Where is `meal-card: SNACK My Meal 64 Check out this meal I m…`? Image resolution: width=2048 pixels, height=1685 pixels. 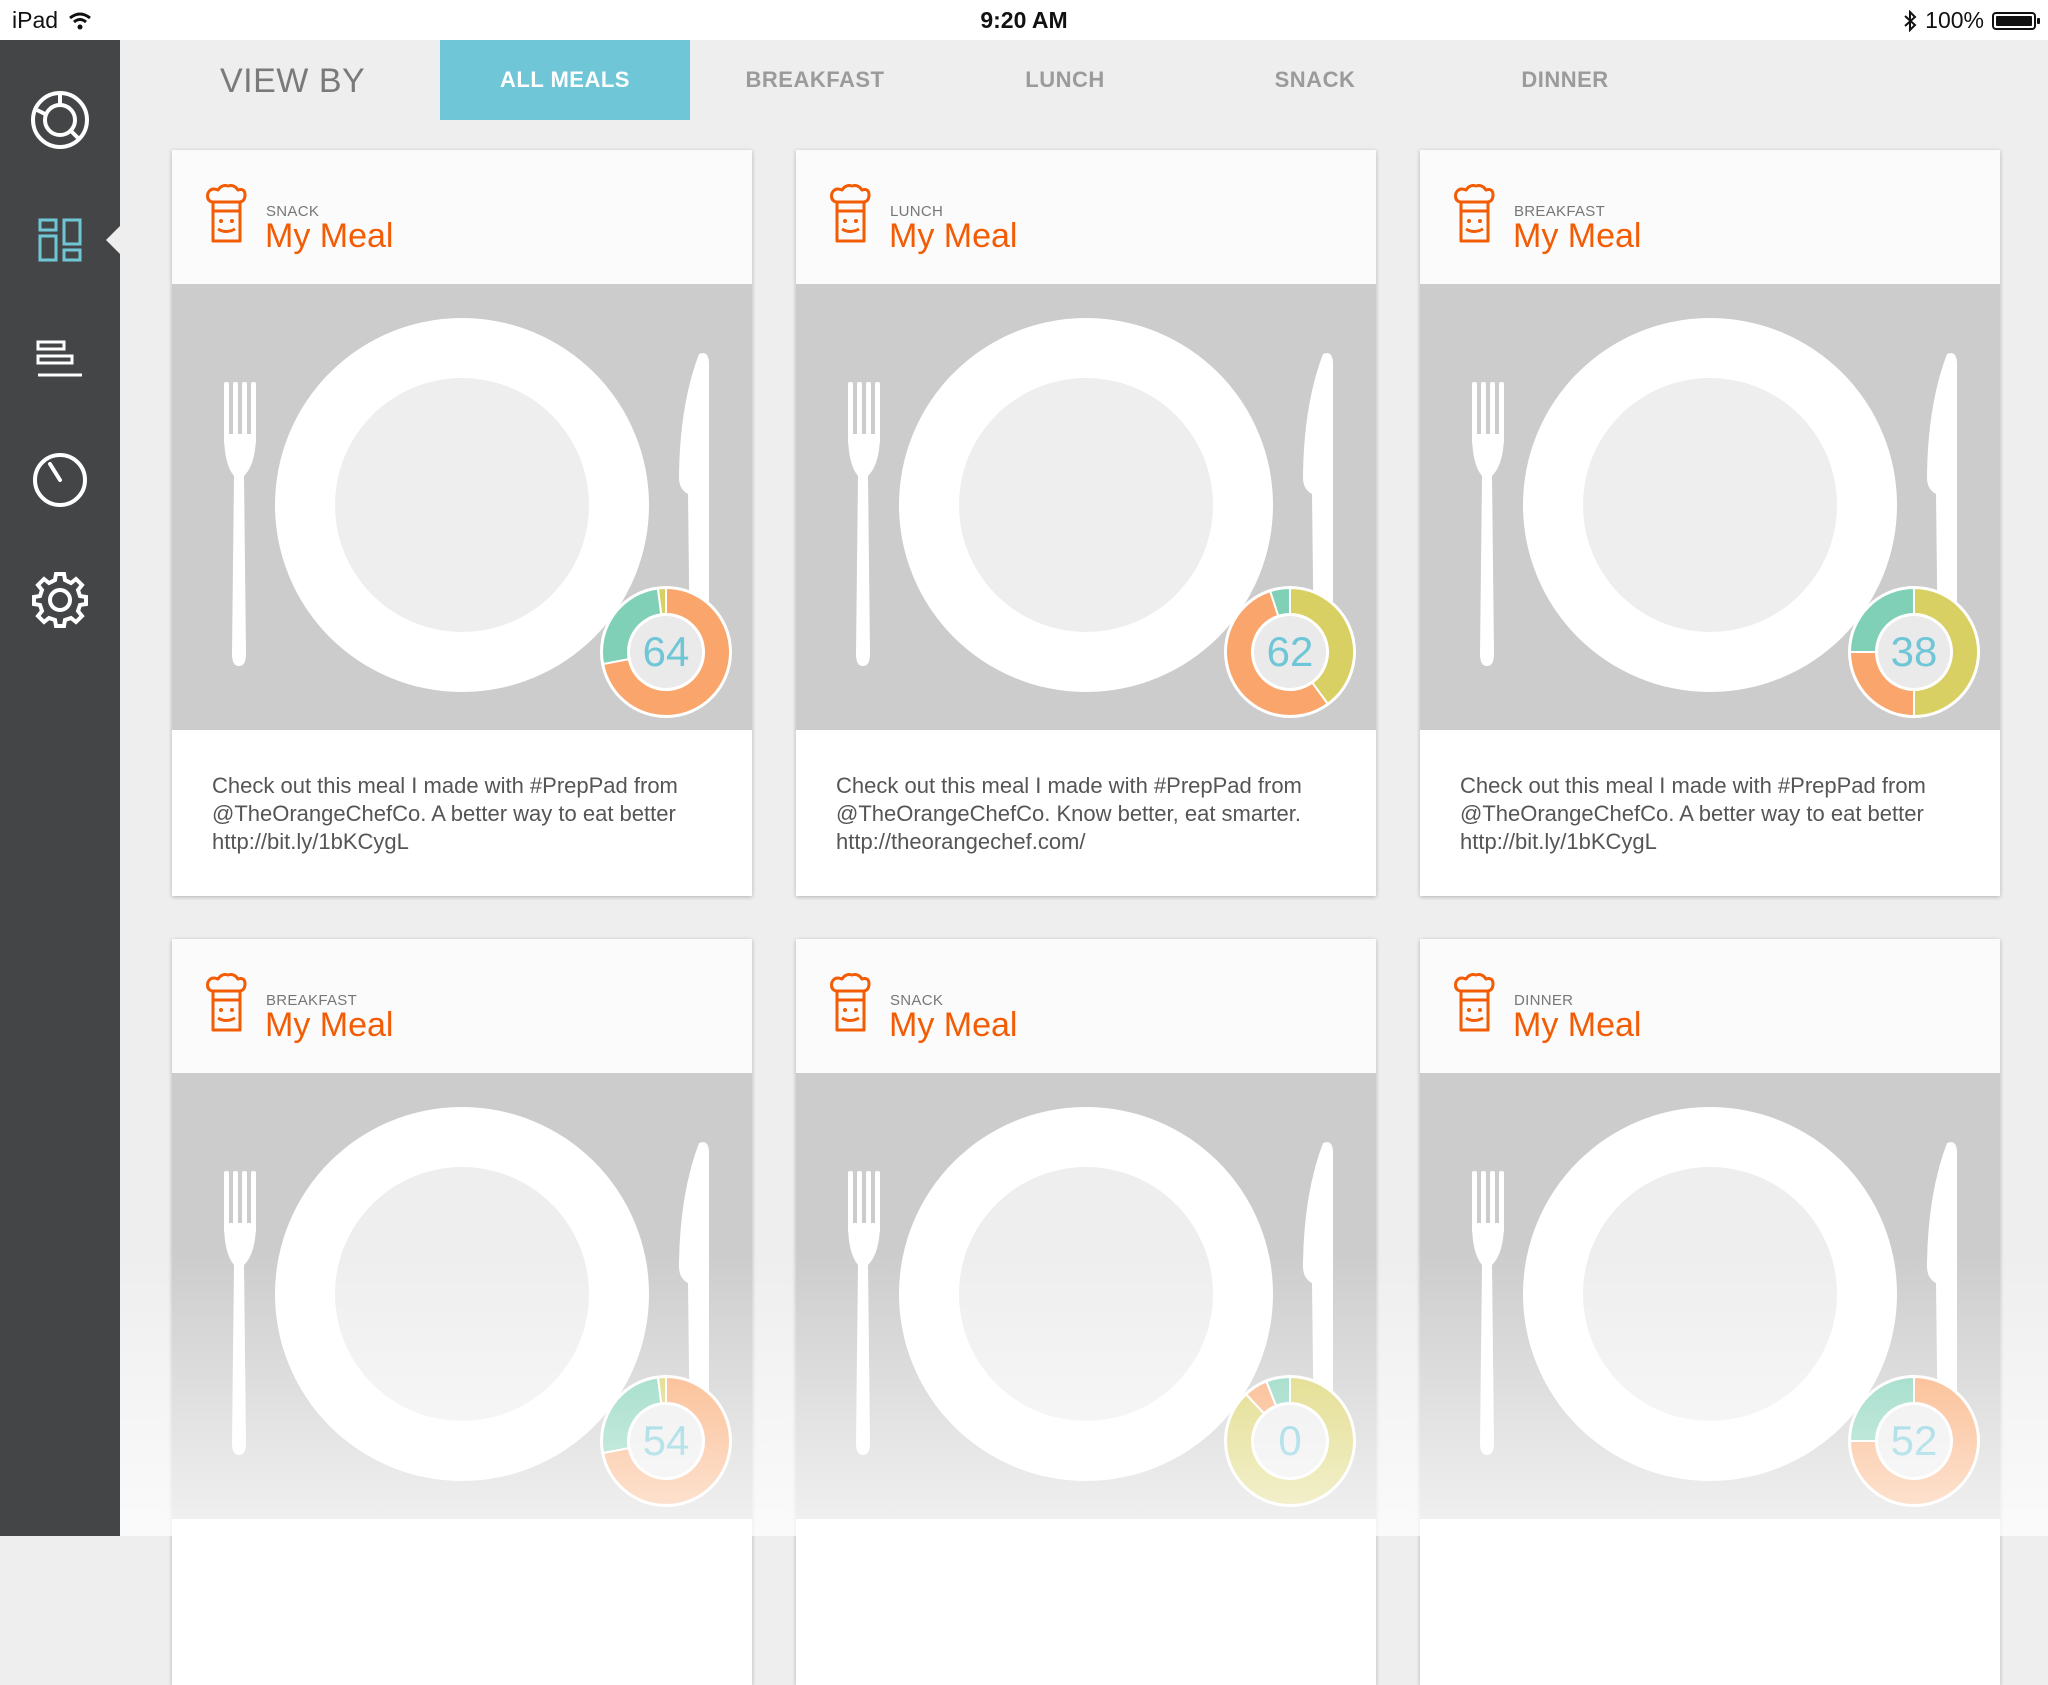
meal-card: SNACK My Meal 64 Check out this meal I m… is located at coordinates (462, 523).